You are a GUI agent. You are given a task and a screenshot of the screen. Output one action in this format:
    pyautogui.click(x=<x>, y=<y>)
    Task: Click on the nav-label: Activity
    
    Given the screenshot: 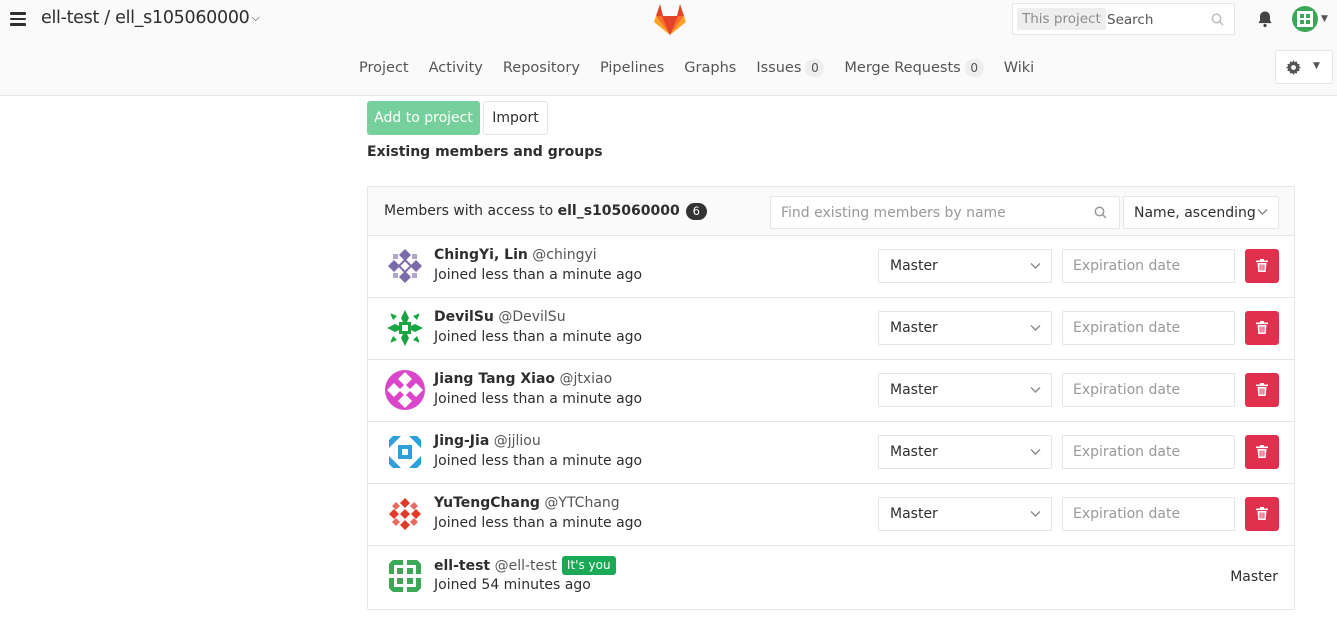 What is the action you would take?
    pyautogui.click(x=456, y=68)
    